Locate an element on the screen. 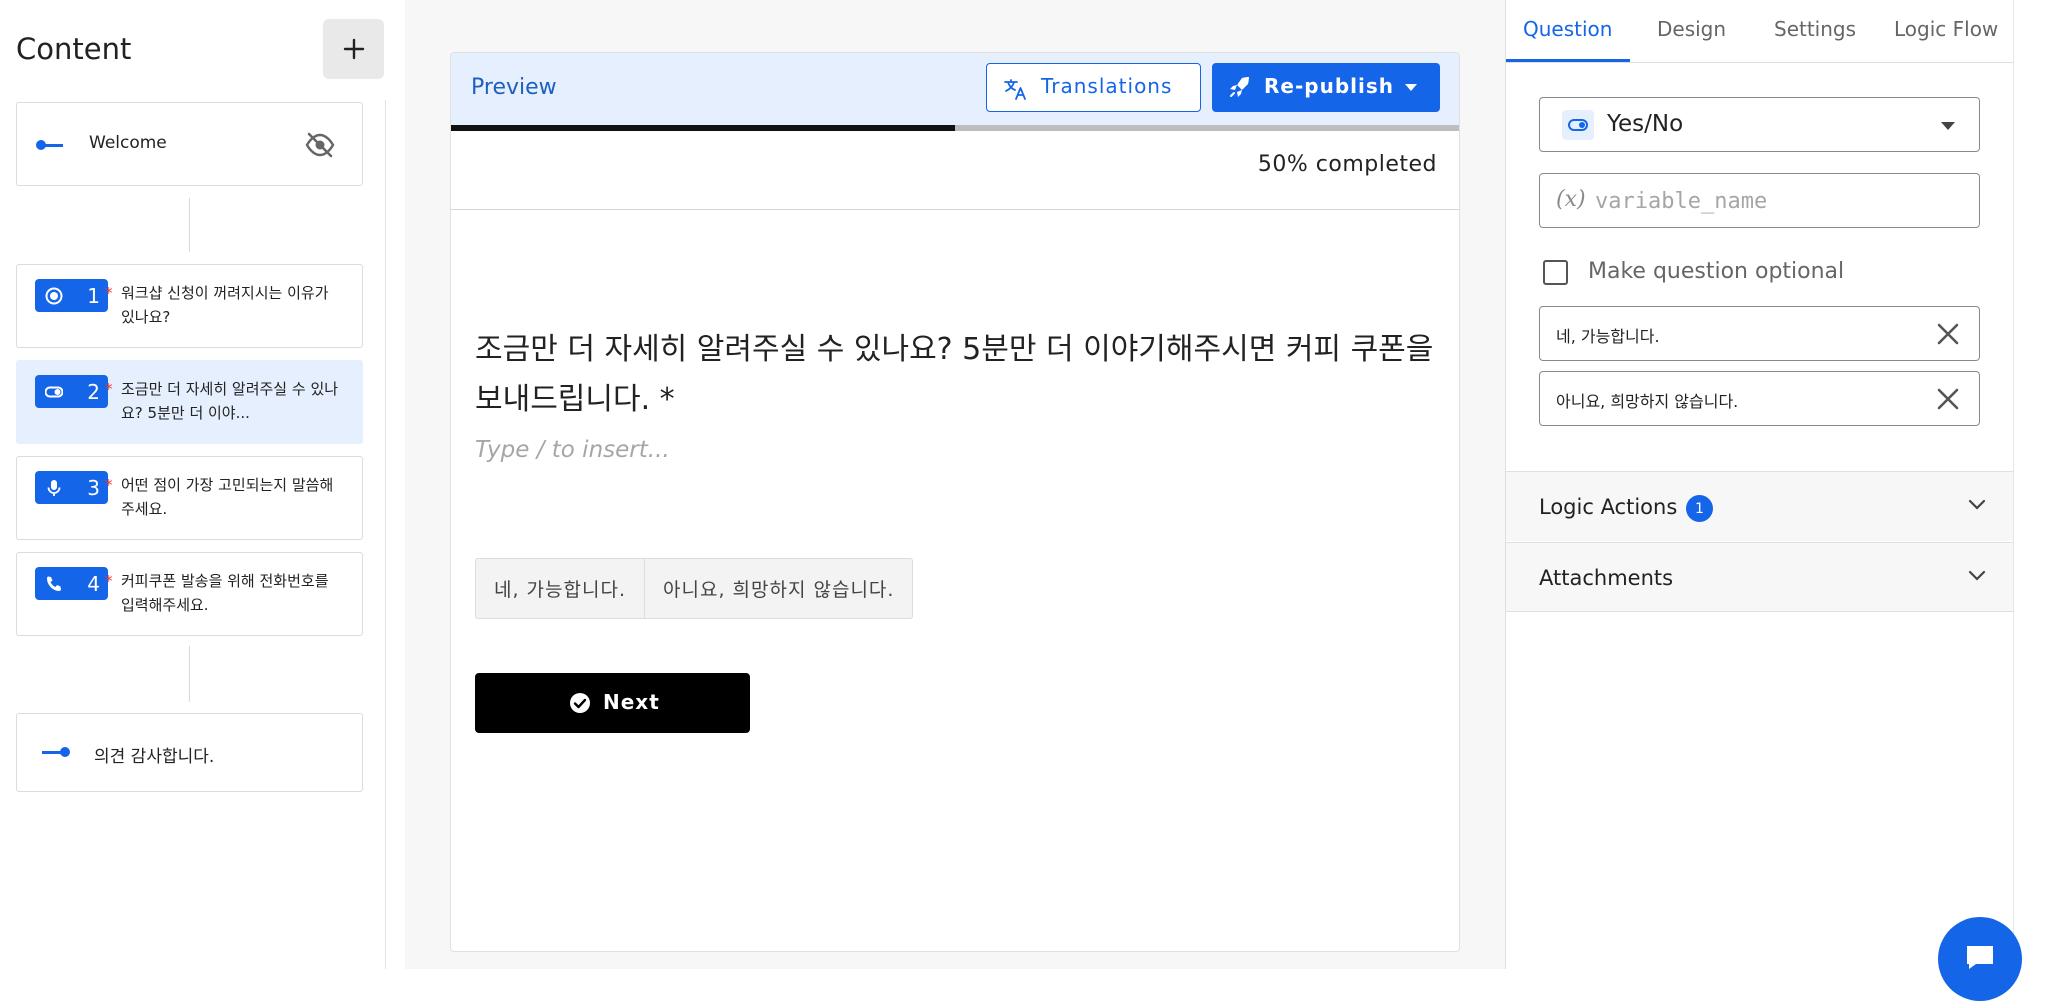  question-number: 3 is located at coordinates (93, 488).